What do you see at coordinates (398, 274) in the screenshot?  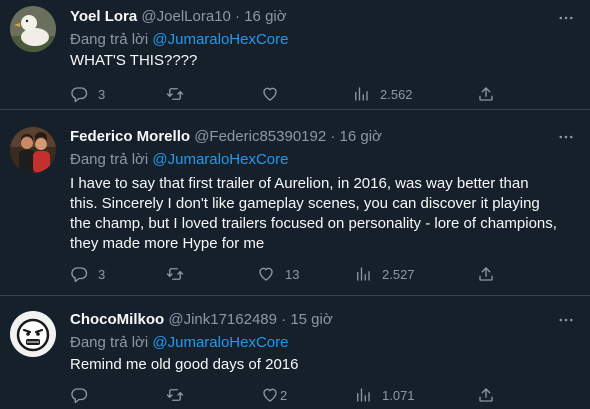 I see `views-count: 2.527` at bounding box center [398, 274].